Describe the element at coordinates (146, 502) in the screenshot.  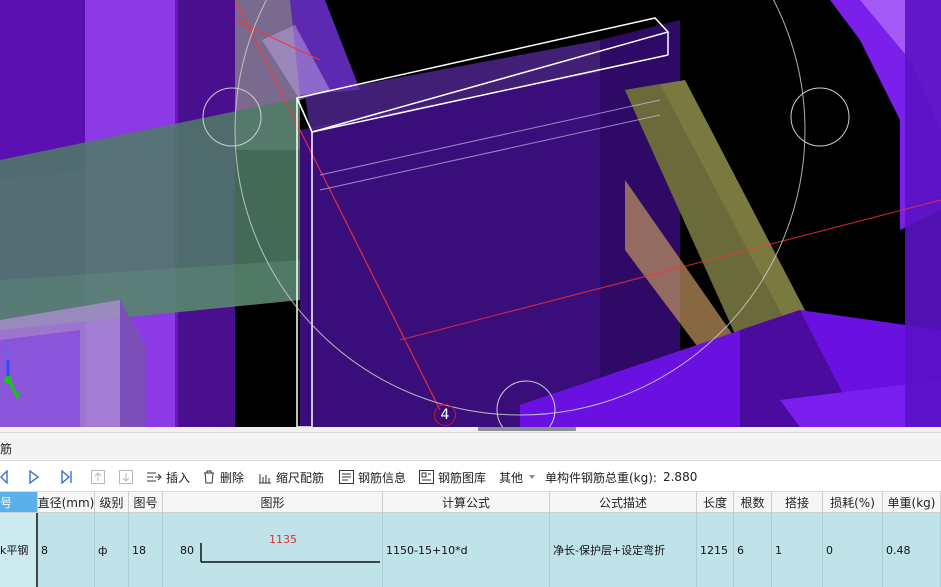
I see `col-header-figure-no: 图号` at that location.